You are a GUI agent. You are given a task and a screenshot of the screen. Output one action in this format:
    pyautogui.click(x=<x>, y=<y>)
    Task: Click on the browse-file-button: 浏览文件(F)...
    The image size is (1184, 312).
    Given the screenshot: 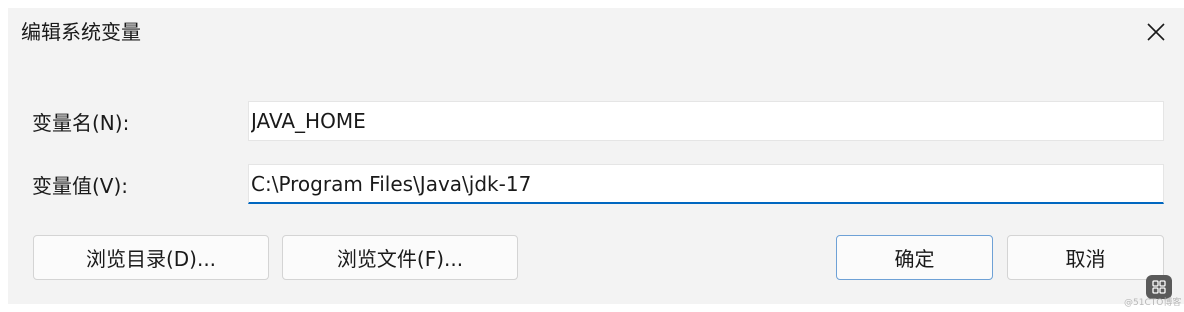 What is the action you would take?
    pyautogui.click(x=400, y=257)
    